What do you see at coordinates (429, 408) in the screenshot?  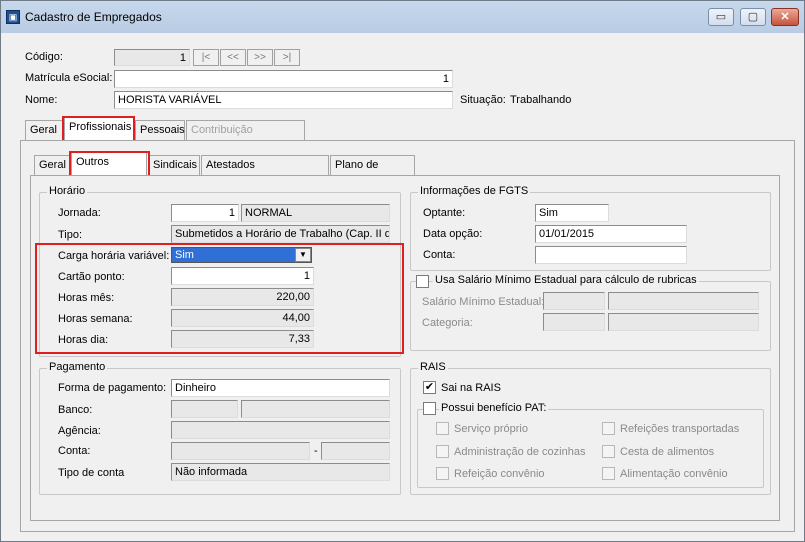 I see `pat-checkbox` at bounding box center [429, 408].